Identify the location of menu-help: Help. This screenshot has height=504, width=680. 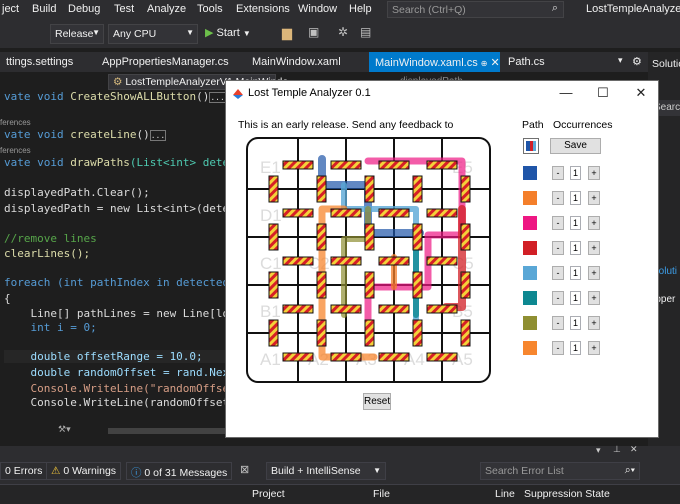
(360, 9).